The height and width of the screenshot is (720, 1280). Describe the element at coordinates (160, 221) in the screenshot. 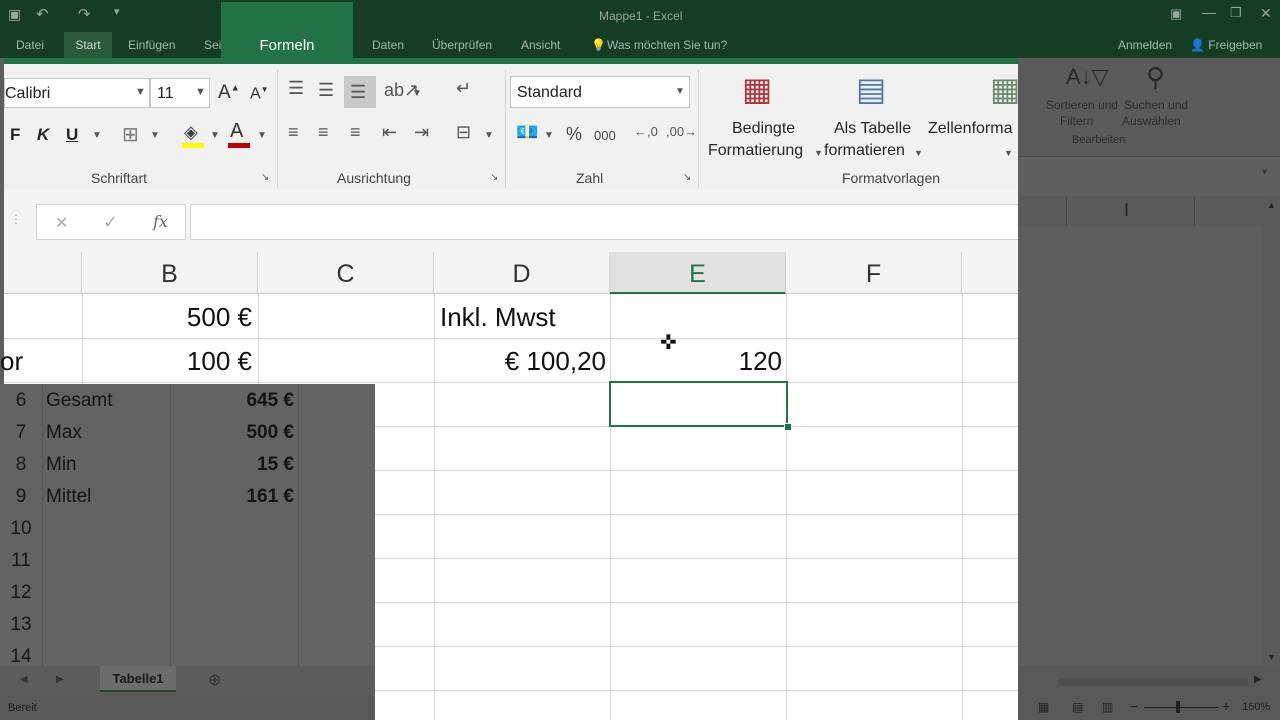

I see `insert-function-icon: fx` at that location.